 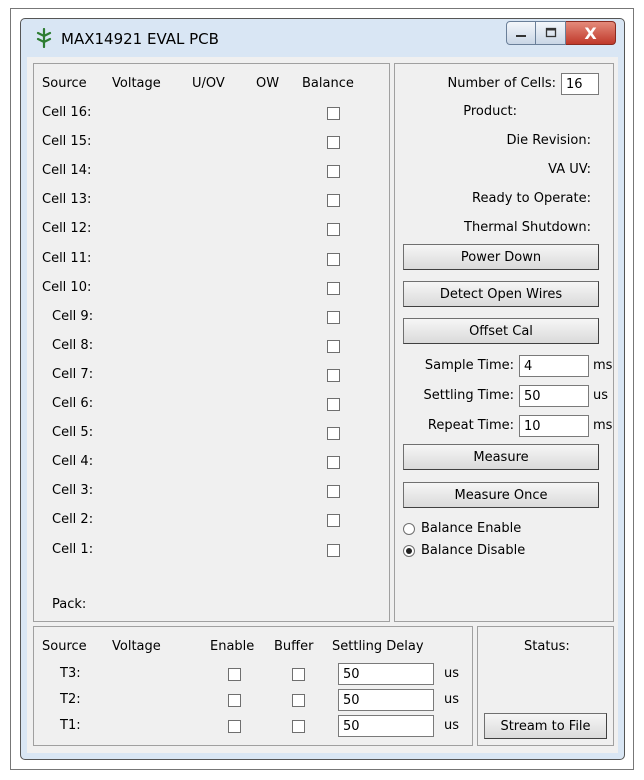 I want to click on detect-open-wires-button: Detect Open Wires, so click(x=501, y=294).